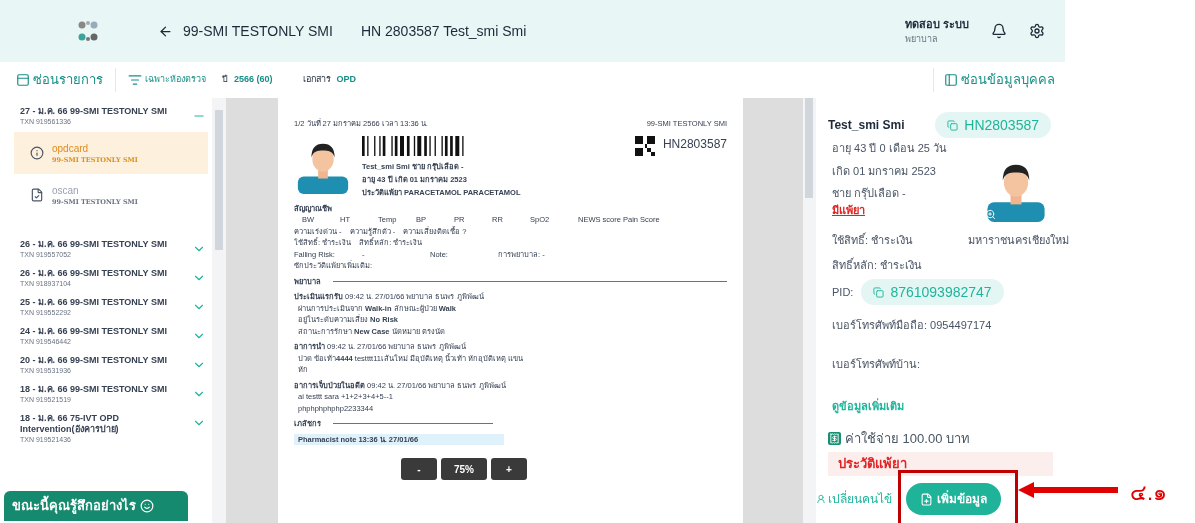 Image resolution: width=1195 pixels, height=523 pixels. What do you see at coordinates (936, 24) in the screenshot?
I see `user-name: ทดสอบ ระบบ` at bounding box center [936, 24].